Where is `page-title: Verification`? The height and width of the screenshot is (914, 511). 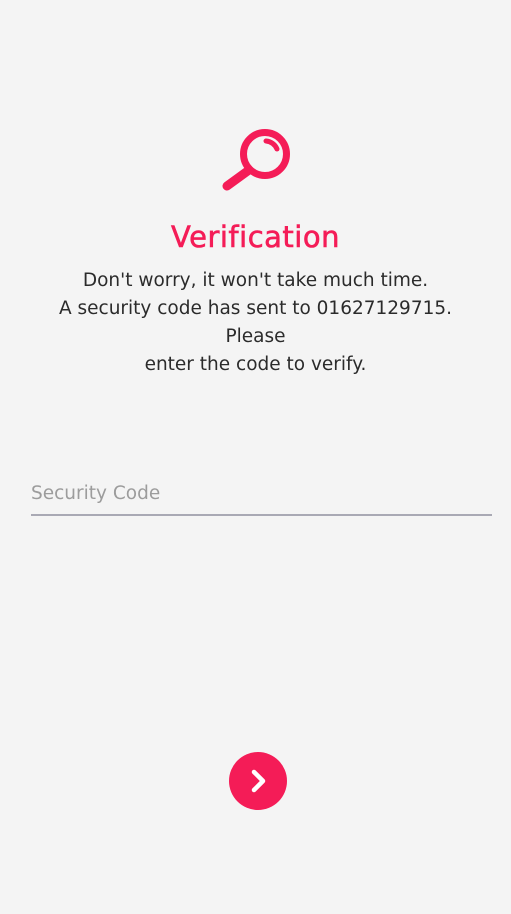 page-title: Verification is located at coordinates (255, 237).